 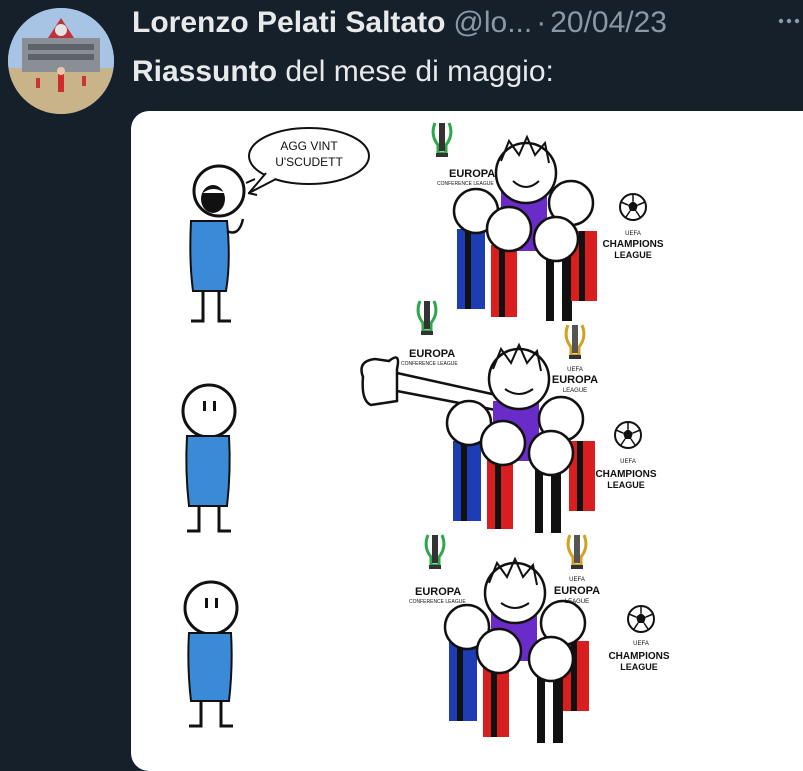 What do you see at coordinates (309, 146) in the screenshot?
I see `speech-bubble-line1: AGG VINT` at bounding box center [309, 146].